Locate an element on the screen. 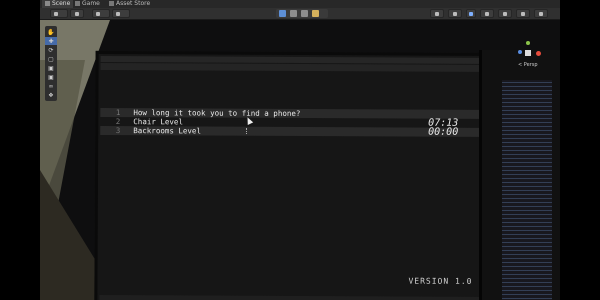 This screenshot has height=300, width=600. draw-mode-icon is located at coordinates (77, 14).